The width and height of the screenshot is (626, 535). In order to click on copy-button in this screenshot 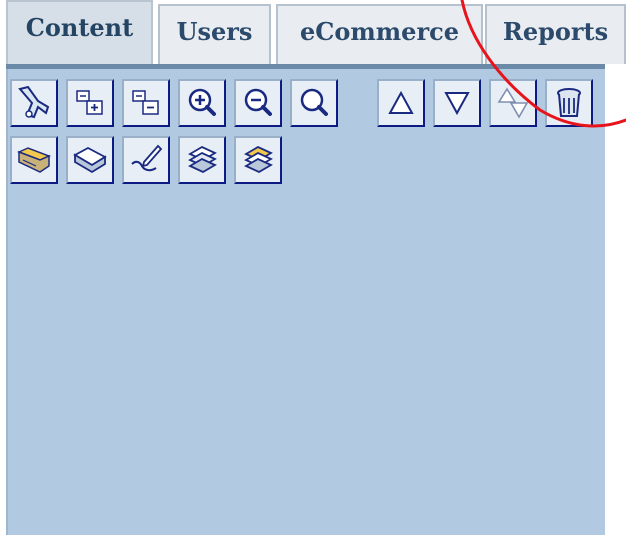, I will do `click(202, 160)`.